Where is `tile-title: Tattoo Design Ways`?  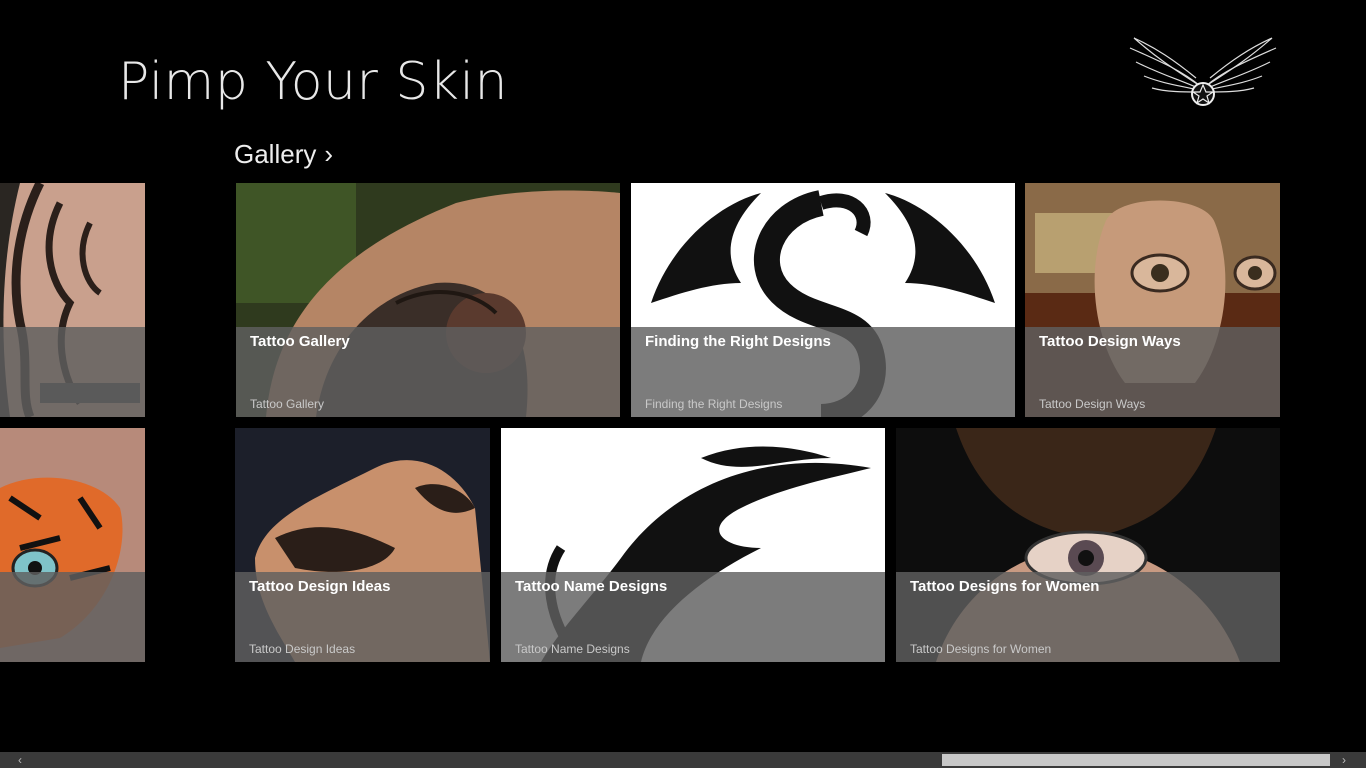 tile-title: Tattoo Design Ways is located at coordinates (1110, 341).